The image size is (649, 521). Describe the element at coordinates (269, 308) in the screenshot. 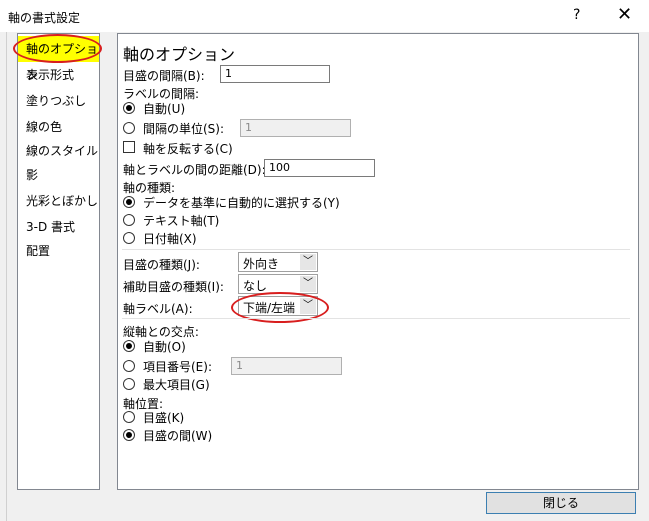

I see `axis-label-value: 下端/左端` at that location.